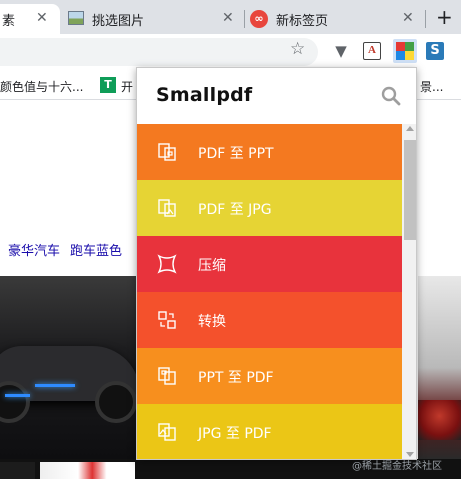 This screenshot has height=479, width=461. What do you see at coordinates (9, 21) in the screenshot?
I see `tab-label: 素` at bounding box center [9, 21].